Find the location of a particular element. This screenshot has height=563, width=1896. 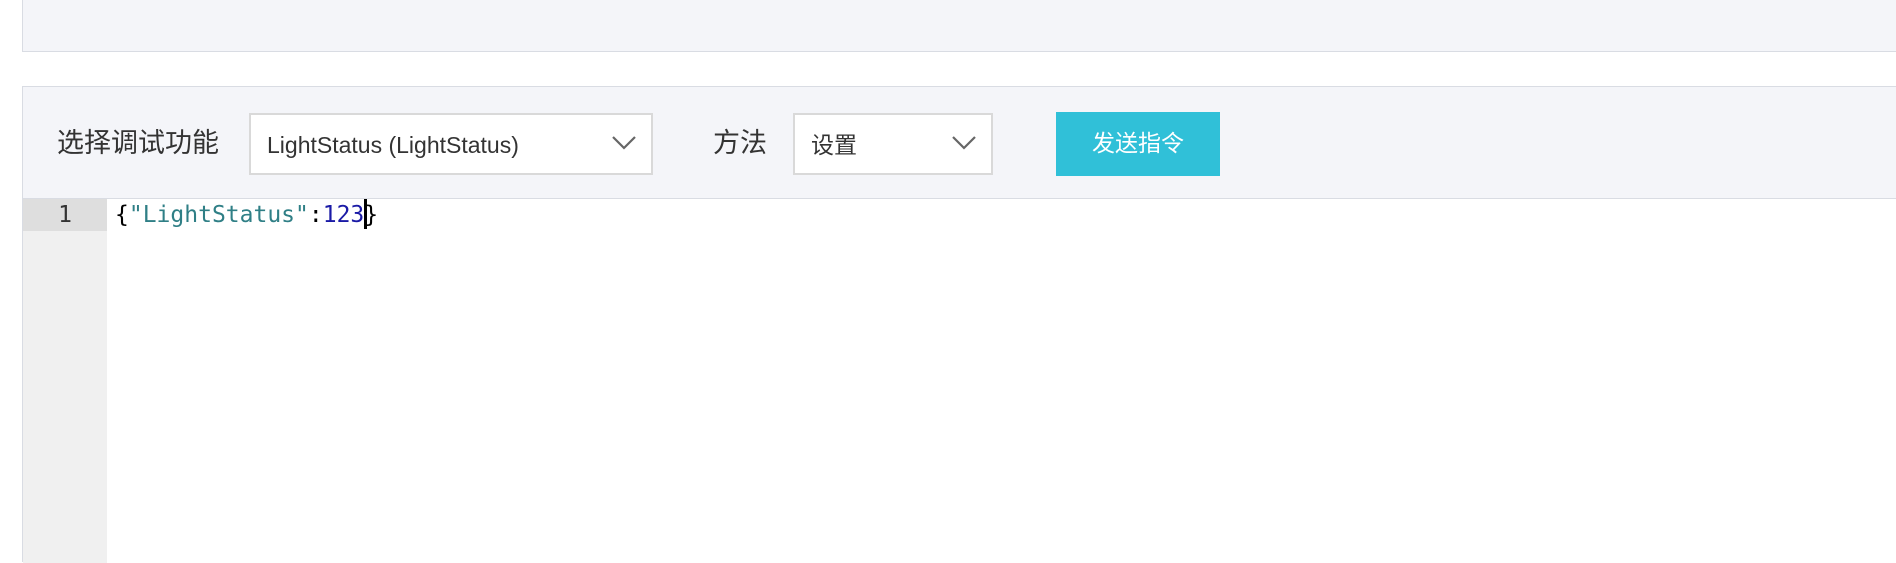

json-colon: : is located at coordinates (315, 215).